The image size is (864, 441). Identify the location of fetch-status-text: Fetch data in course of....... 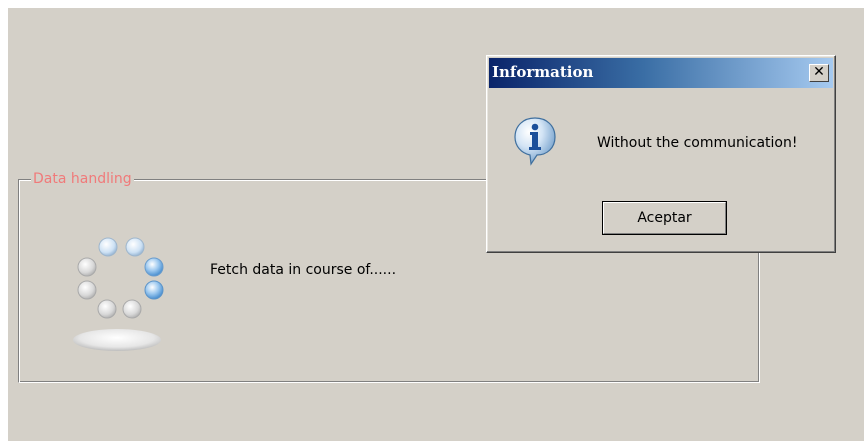
(303, 270).